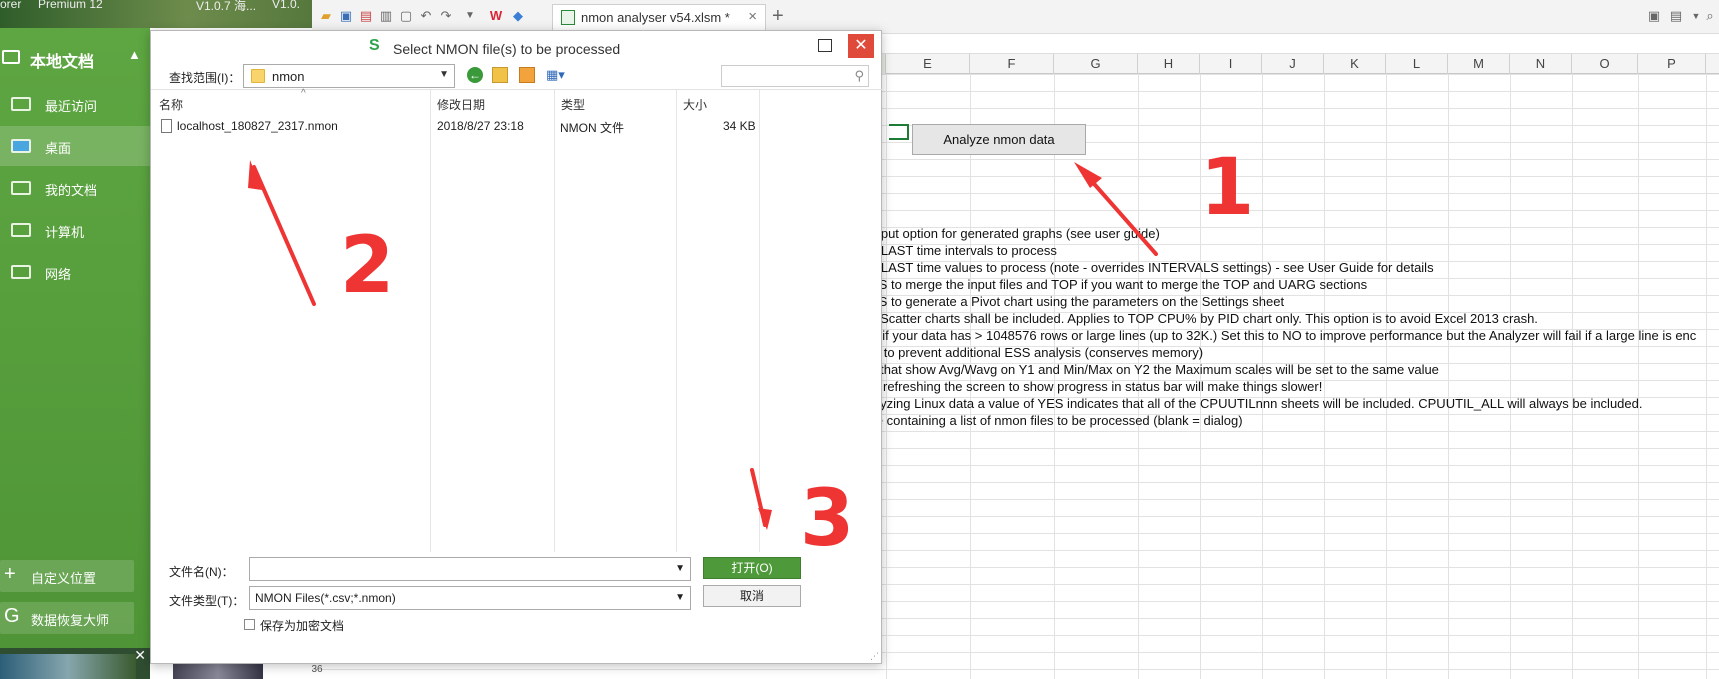 The height and width of the screenshot is (679, 1719). What do you see at coordinates (1676, 16) in the screenshot?
I see `skin-icon: ▤` at bounding box center [1676, 16].